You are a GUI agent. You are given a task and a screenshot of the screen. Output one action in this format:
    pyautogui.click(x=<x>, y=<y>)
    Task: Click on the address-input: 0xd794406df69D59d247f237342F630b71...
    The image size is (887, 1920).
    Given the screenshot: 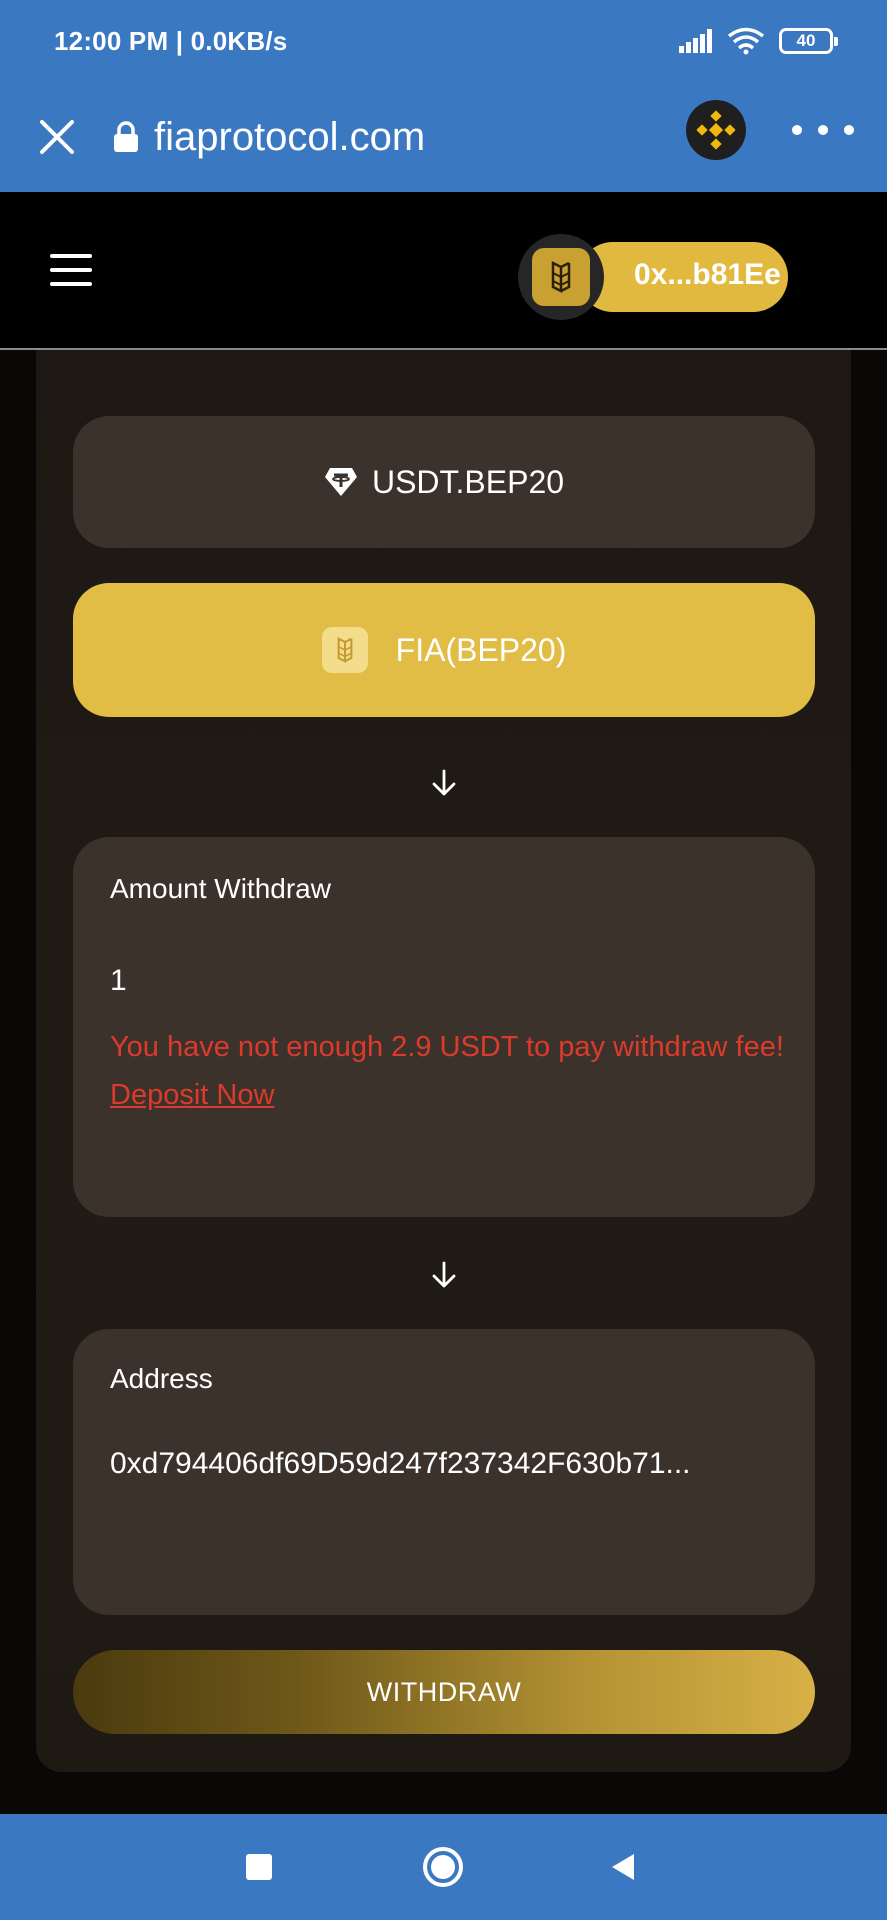 What is the action you would take?
    pyautogui.click(x=450, y=1469)
    